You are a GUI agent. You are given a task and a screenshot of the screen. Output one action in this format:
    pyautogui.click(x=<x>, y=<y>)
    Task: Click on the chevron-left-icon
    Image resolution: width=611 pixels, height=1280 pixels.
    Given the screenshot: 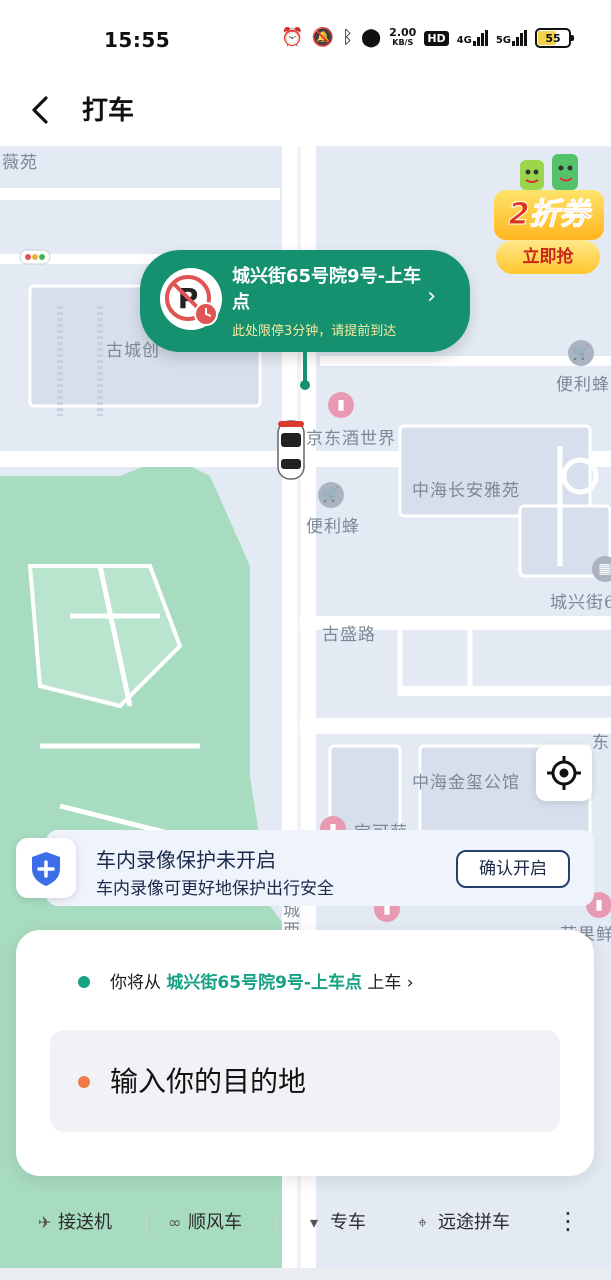 What is the action you would take?
    pyautogui.click(x=40, y=110)
    